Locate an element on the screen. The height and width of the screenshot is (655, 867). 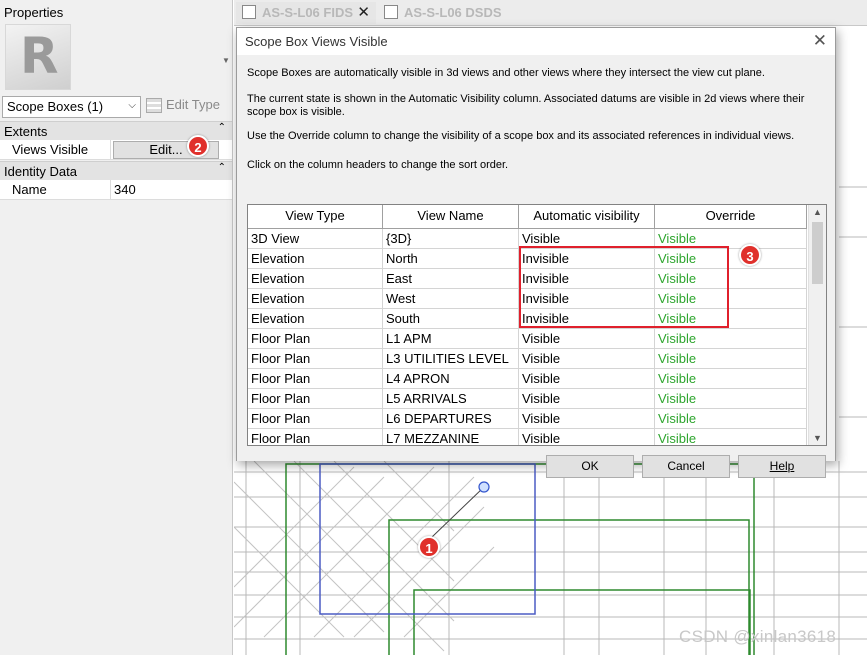
view-name-cell: West is located at coordinates (451, 299).